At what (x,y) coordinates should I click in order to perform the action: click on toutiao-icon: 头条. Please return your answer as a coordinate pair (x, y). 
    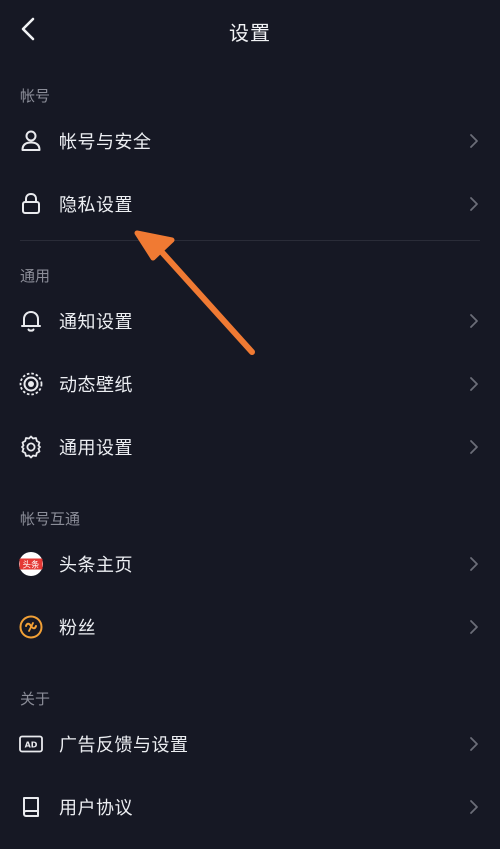
    Looking at the image, I should click on (31, 564).